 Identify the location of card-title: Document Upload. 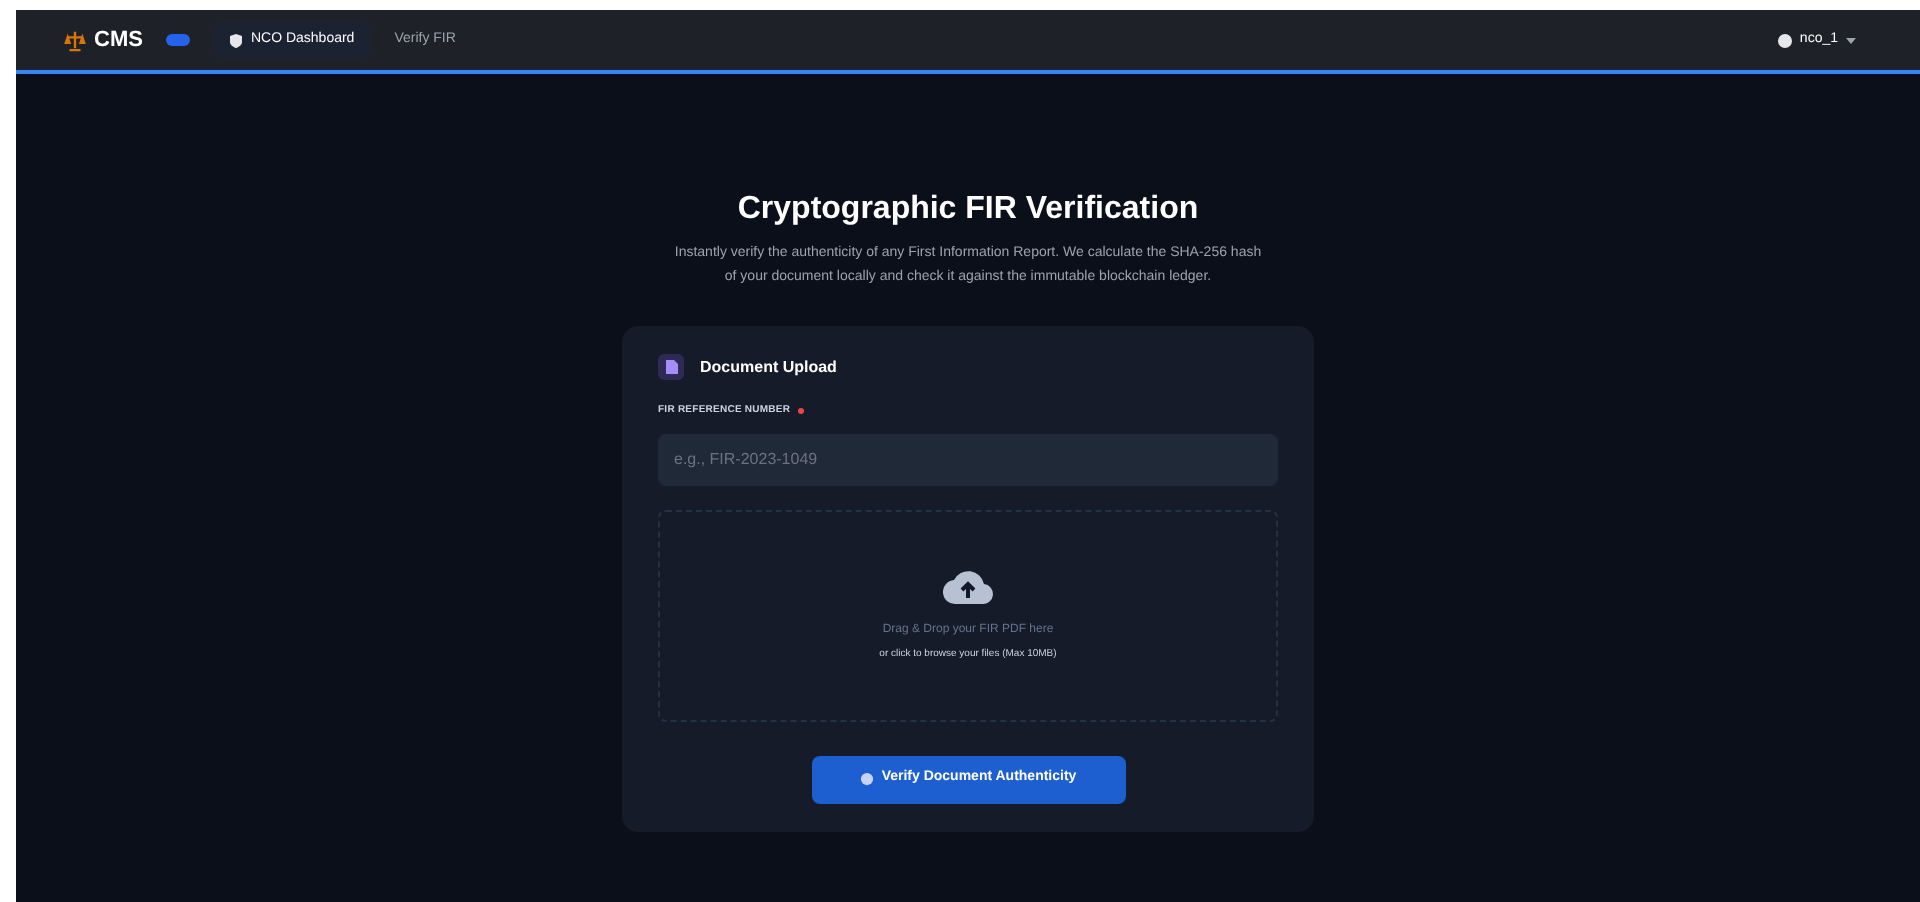
(768, 367).